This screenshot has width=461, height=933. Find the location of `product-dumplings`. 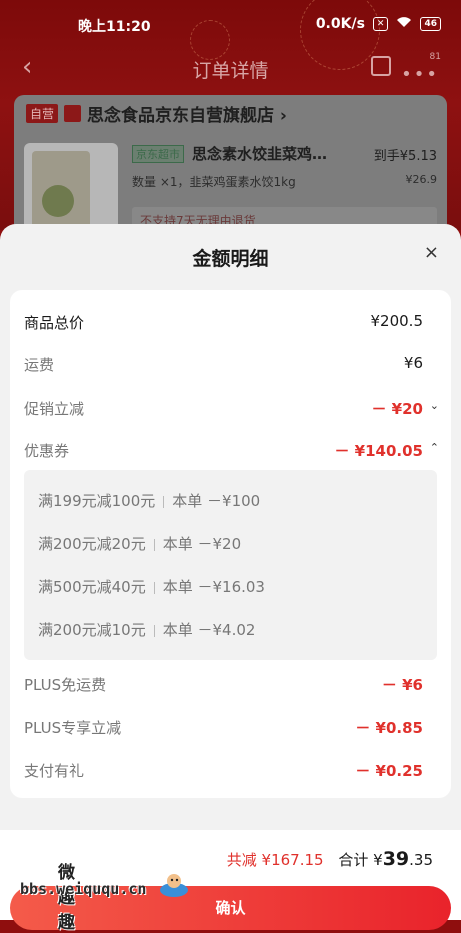

product-dumplings is located at coordinates (58, 201).